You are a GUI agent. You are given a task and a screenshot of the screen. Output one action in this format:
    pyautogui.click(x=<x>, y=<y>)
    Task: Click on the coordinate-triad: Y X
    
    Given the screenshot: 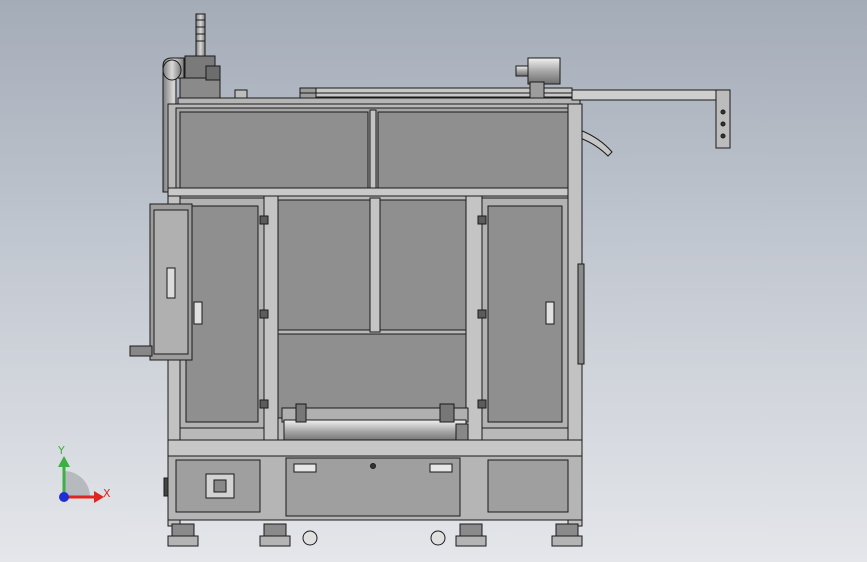 What is the action you would take?
    pyautogui.click(x=84, y=473)
    